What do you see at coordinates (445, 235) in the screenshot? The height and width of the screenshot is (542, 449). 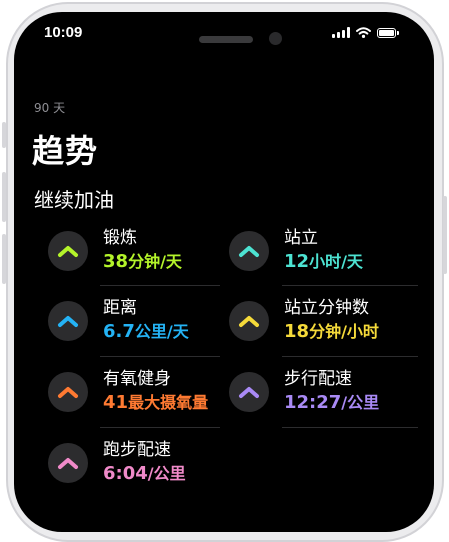 I see `power-button` at bounding box center [445, 235].